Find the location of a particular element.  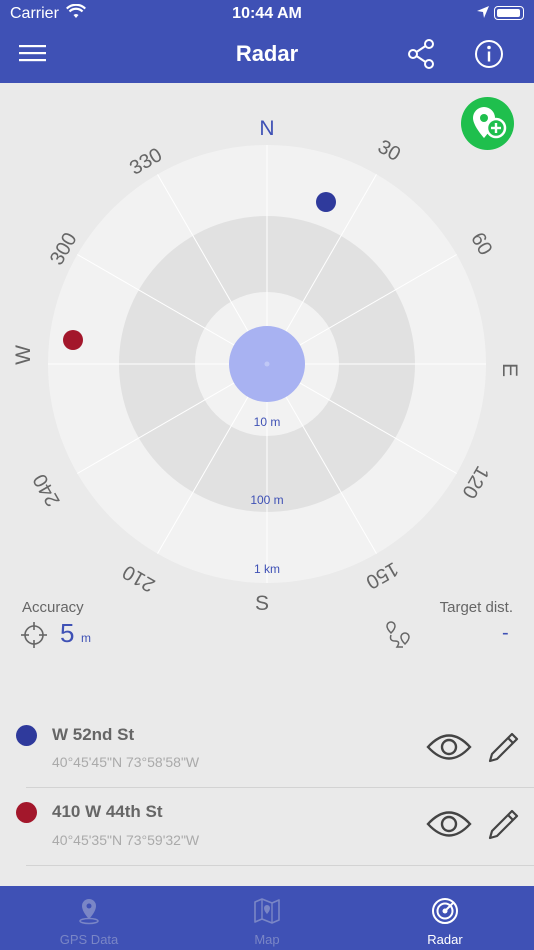

nav-bar: Radar is located at coordinates (267, 55).